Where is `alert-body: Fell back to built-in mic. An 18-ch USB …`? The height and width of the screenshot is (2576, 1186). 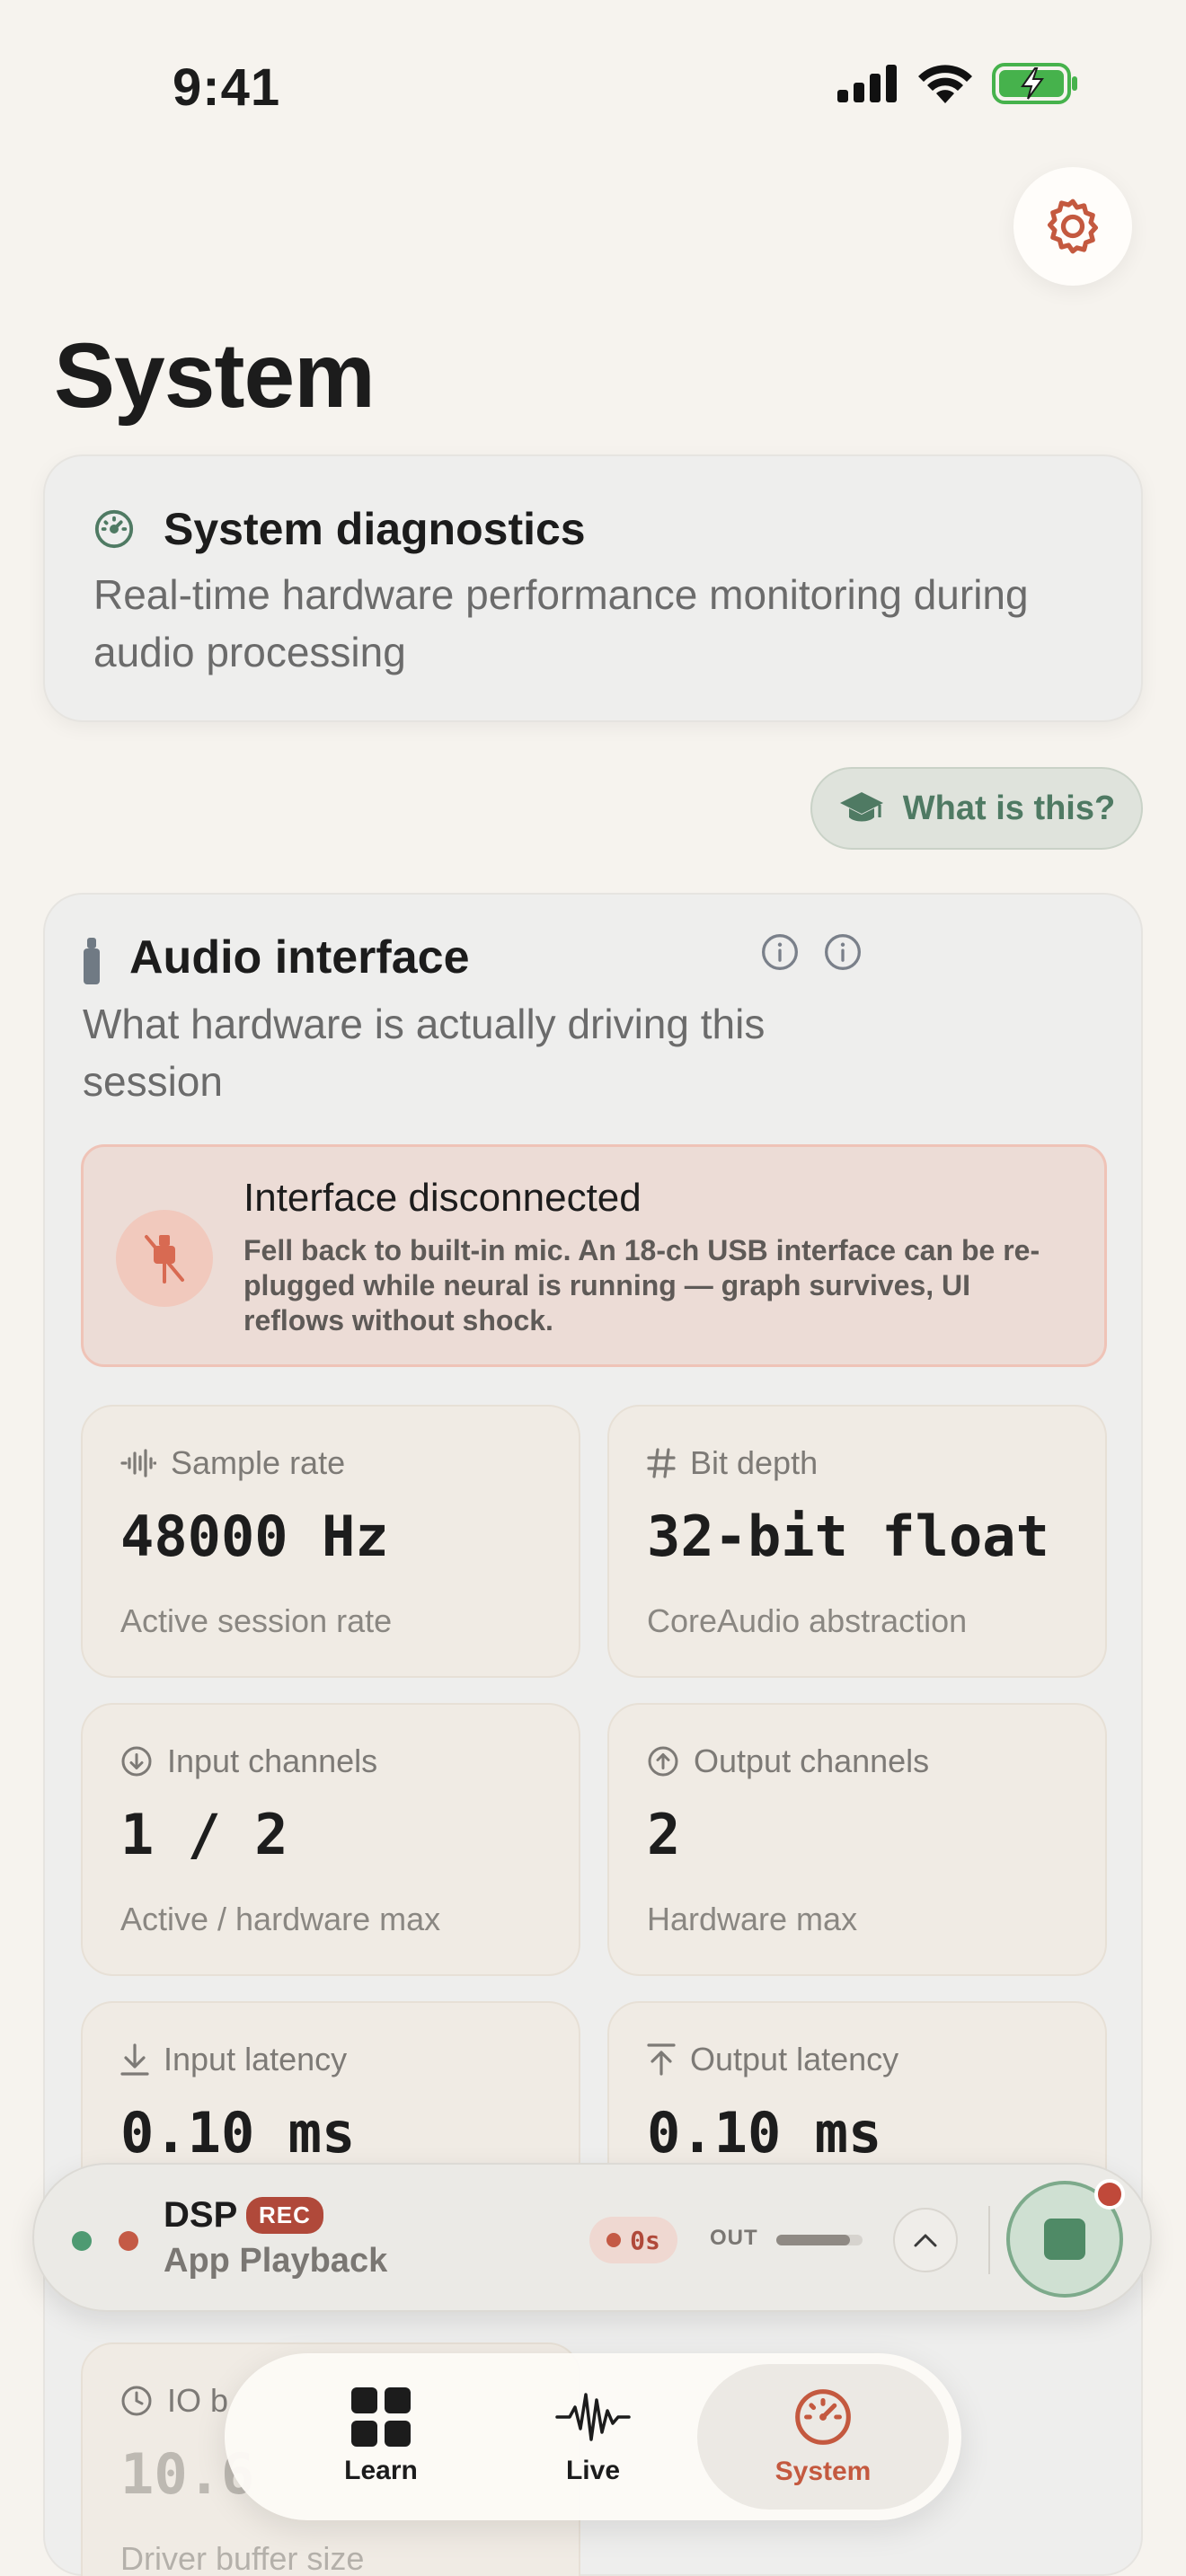 alert-body: Fell back to built-in mic. An 18-ch USB … is located at coordinates (641, 1285).